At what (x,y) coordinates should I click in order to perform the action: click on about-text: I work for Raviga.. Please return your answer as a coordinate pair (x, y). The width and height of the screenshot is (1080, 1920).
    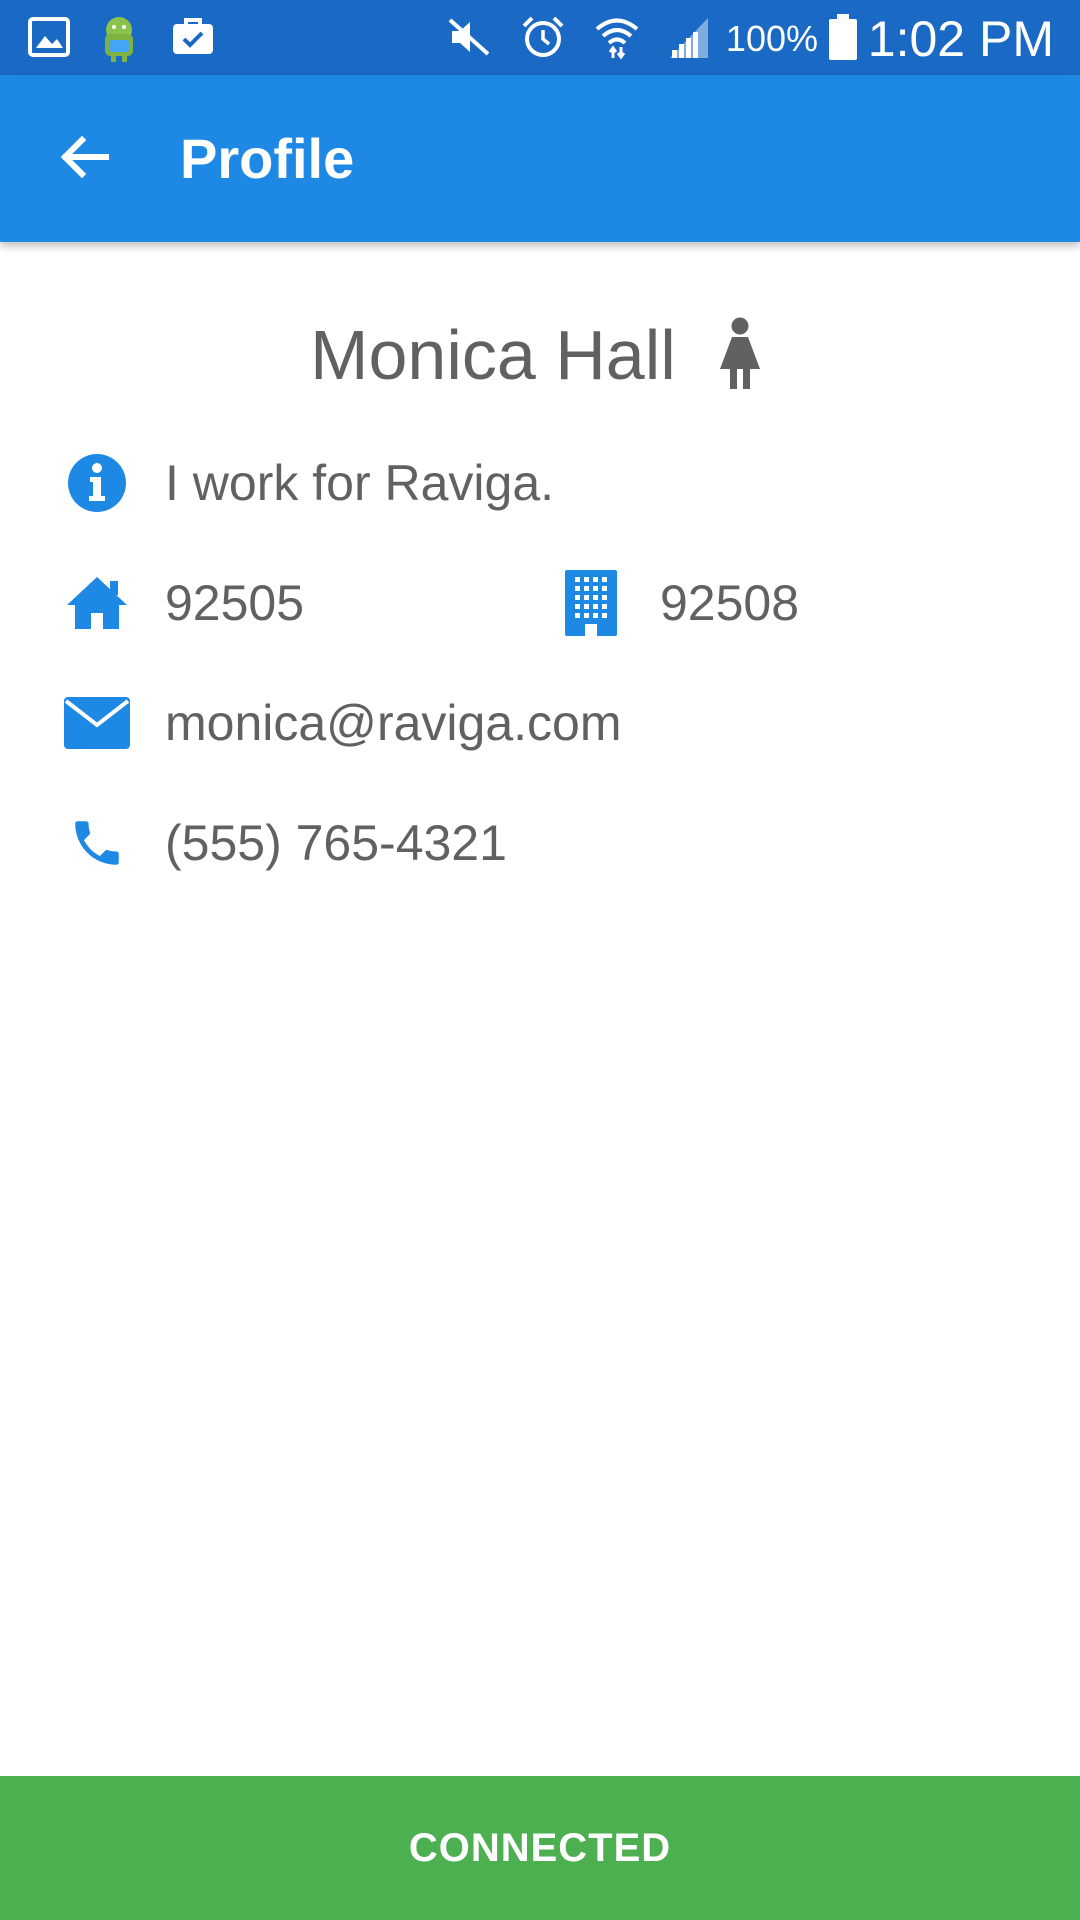
    Looking at the image, I should click on (360, 483).